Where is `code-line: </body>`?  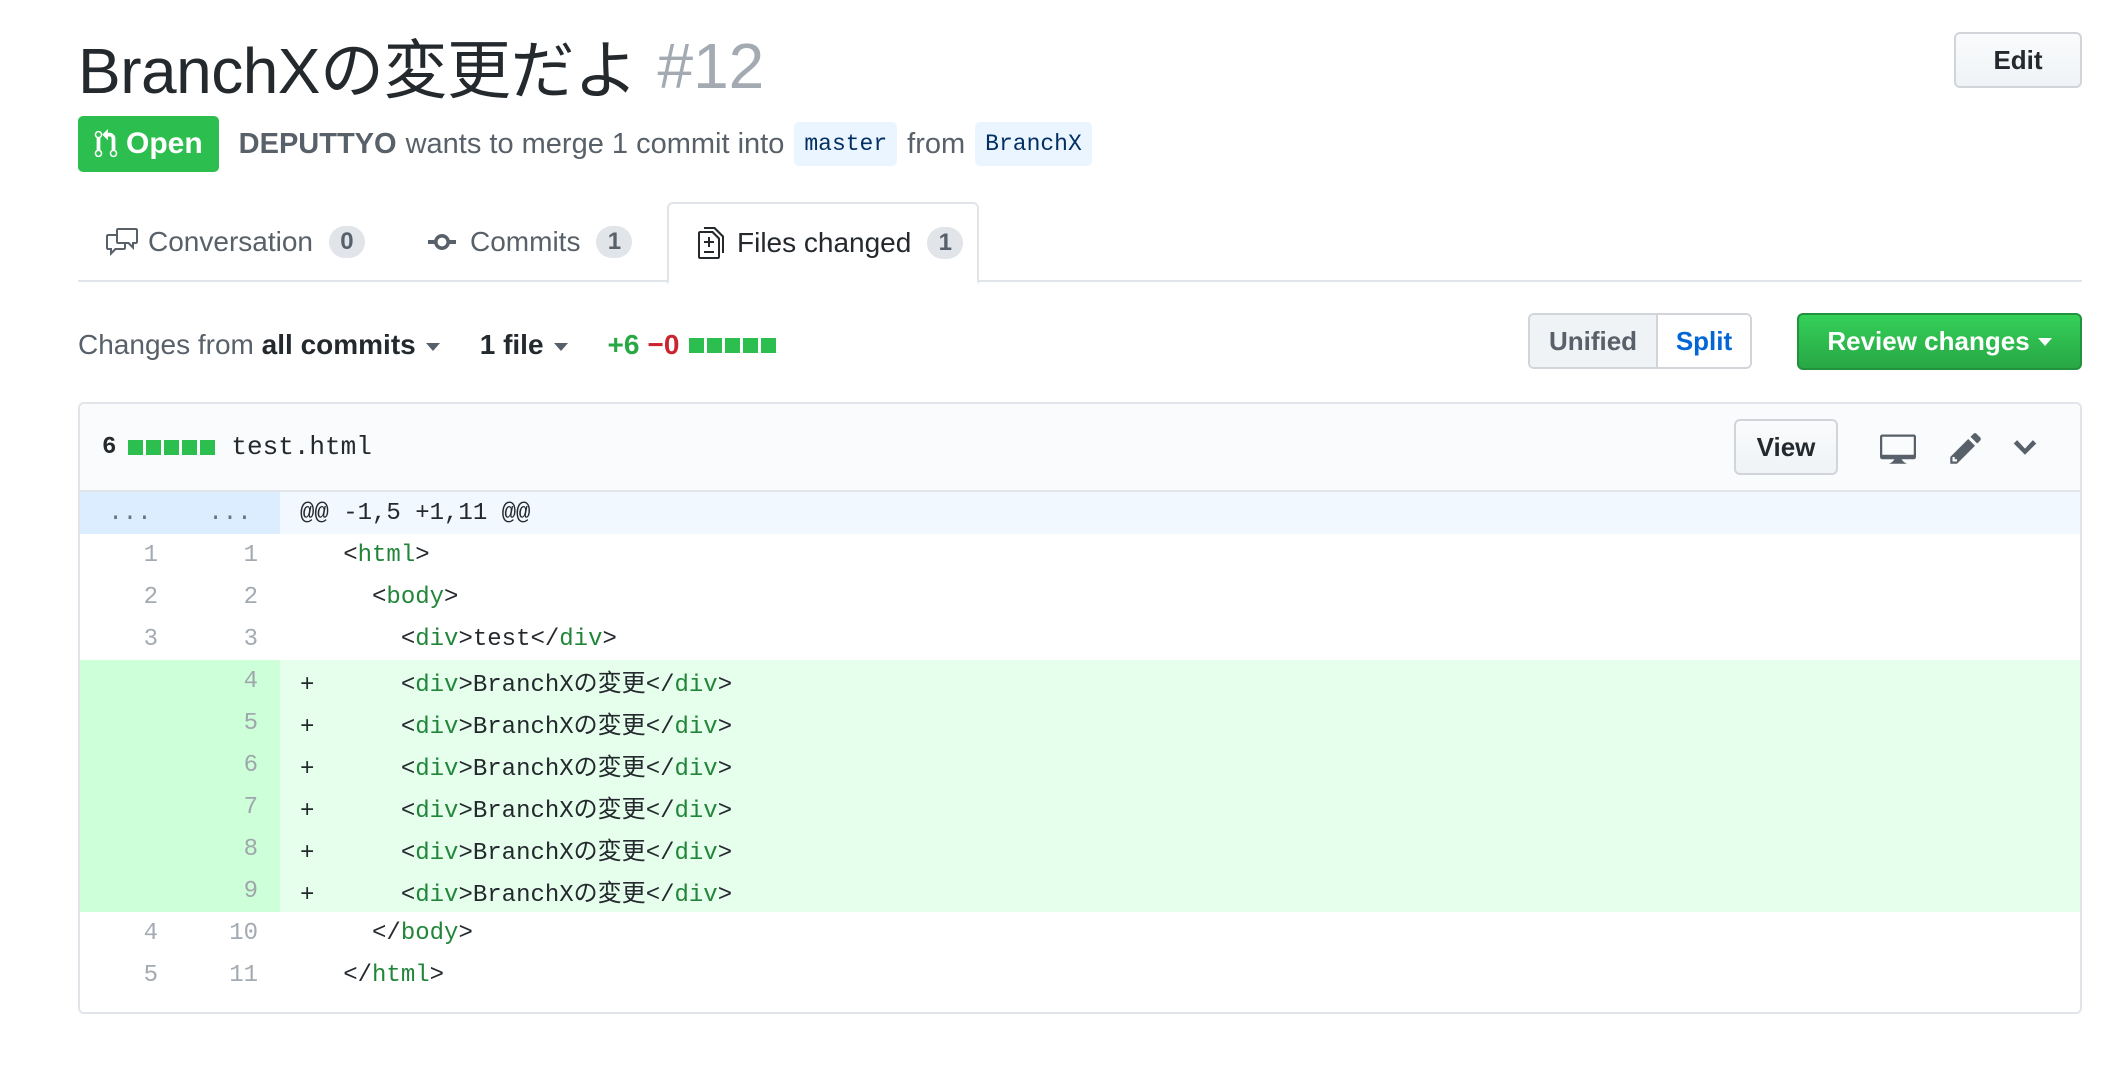
code-line: </body> is located at coordinates (1180, 933).